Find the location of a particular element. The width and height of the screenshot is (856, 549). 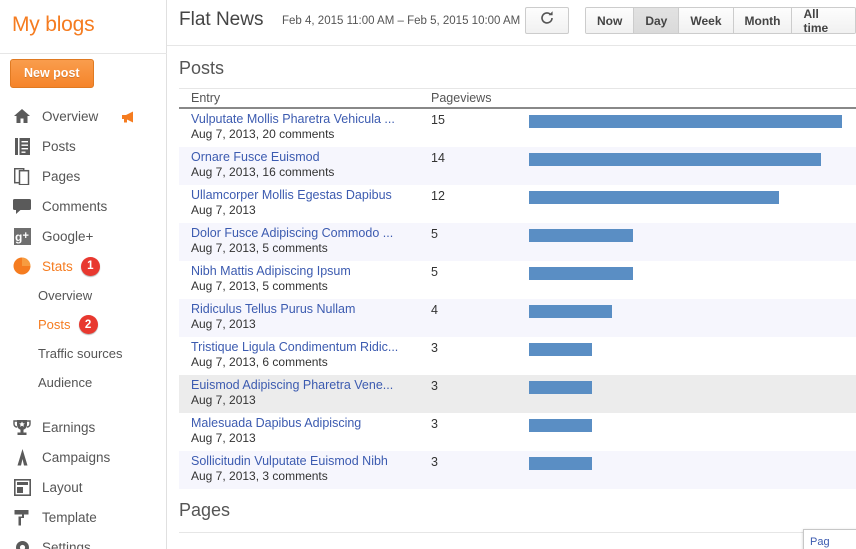

range-button-month: Month is located at coordinates (763, 20).